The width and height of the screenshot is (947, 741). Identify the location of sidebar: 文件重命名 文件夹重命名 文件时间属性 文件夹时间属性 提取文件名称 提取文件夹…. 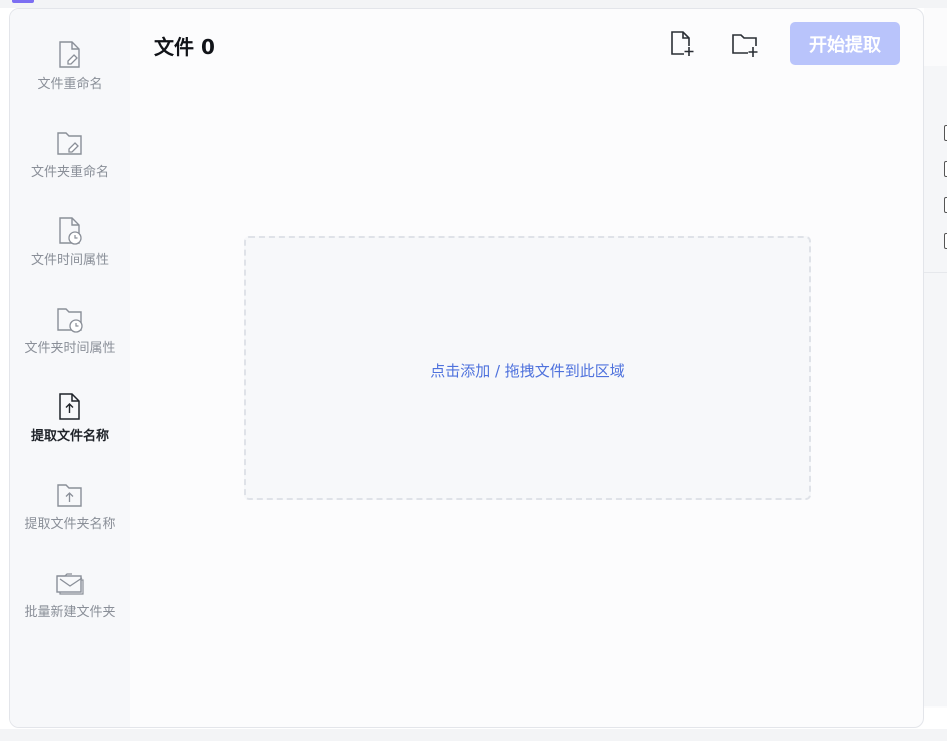
(70, 368).